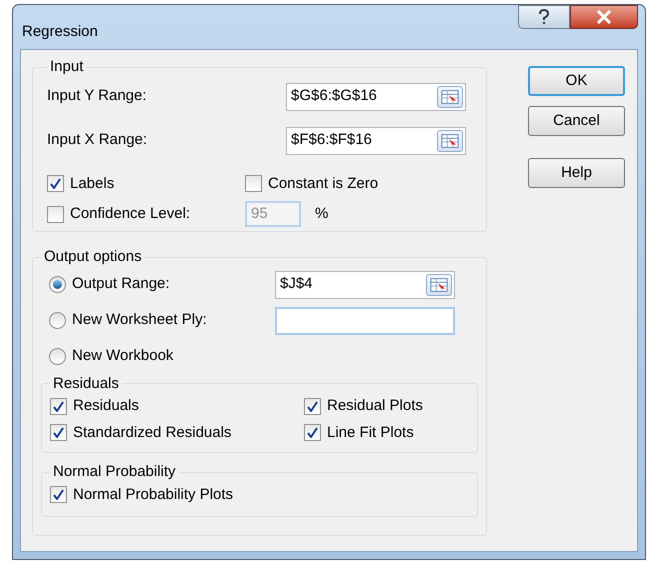 This screenshot has width=649, height=567. I want to click on checkbox-option: Labels, so click(146, 183).